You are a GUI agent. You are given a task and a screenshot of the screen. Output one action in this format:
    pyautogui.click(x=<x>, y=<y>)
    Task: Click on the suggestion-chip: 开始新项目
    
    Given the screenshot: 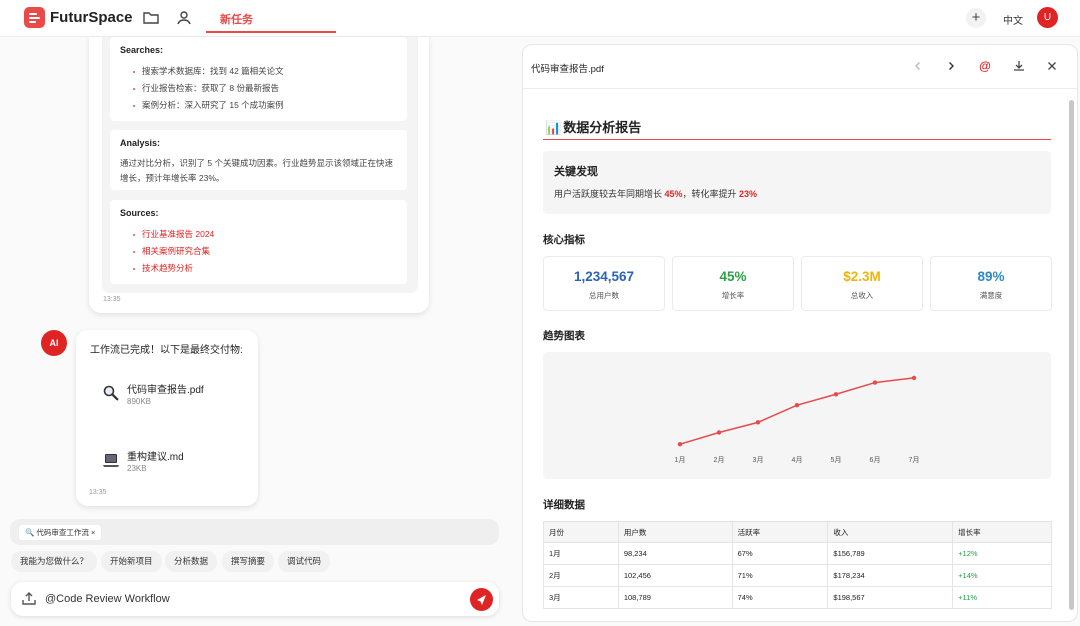 What is the action you would take?
    pyautogui.click(x=131, y=561)
    